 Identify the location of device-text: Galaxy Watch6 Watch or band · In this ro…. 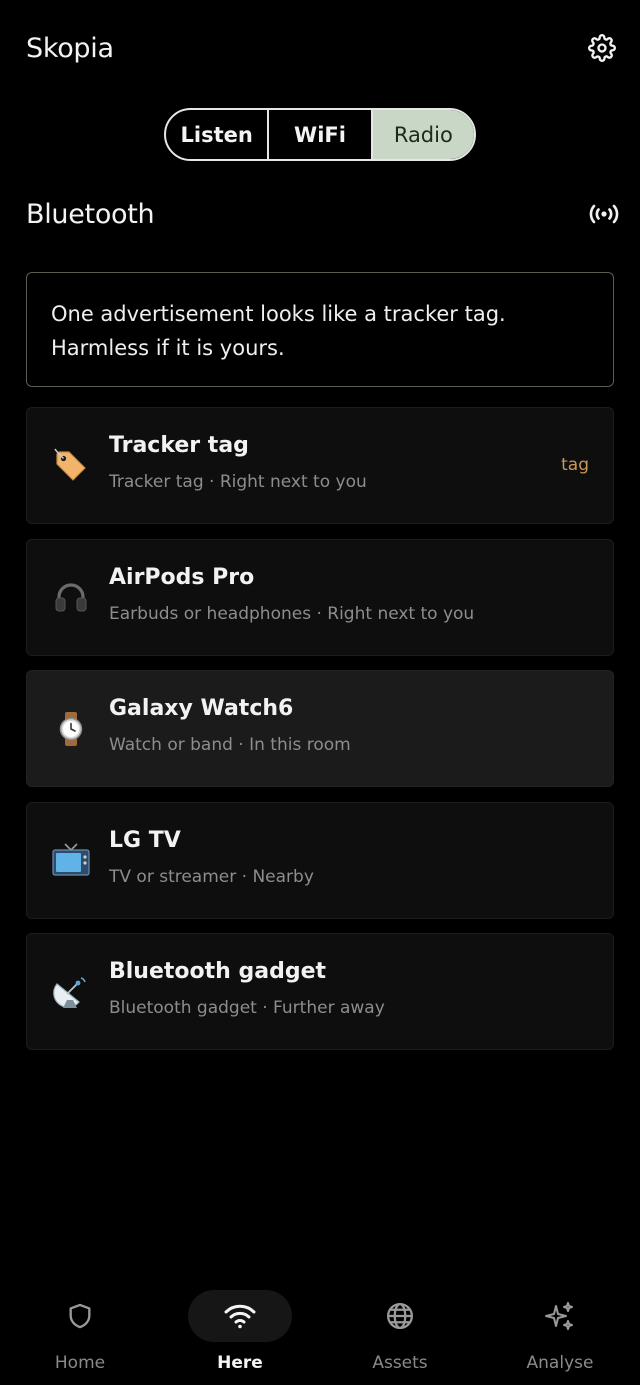
(230, 725).